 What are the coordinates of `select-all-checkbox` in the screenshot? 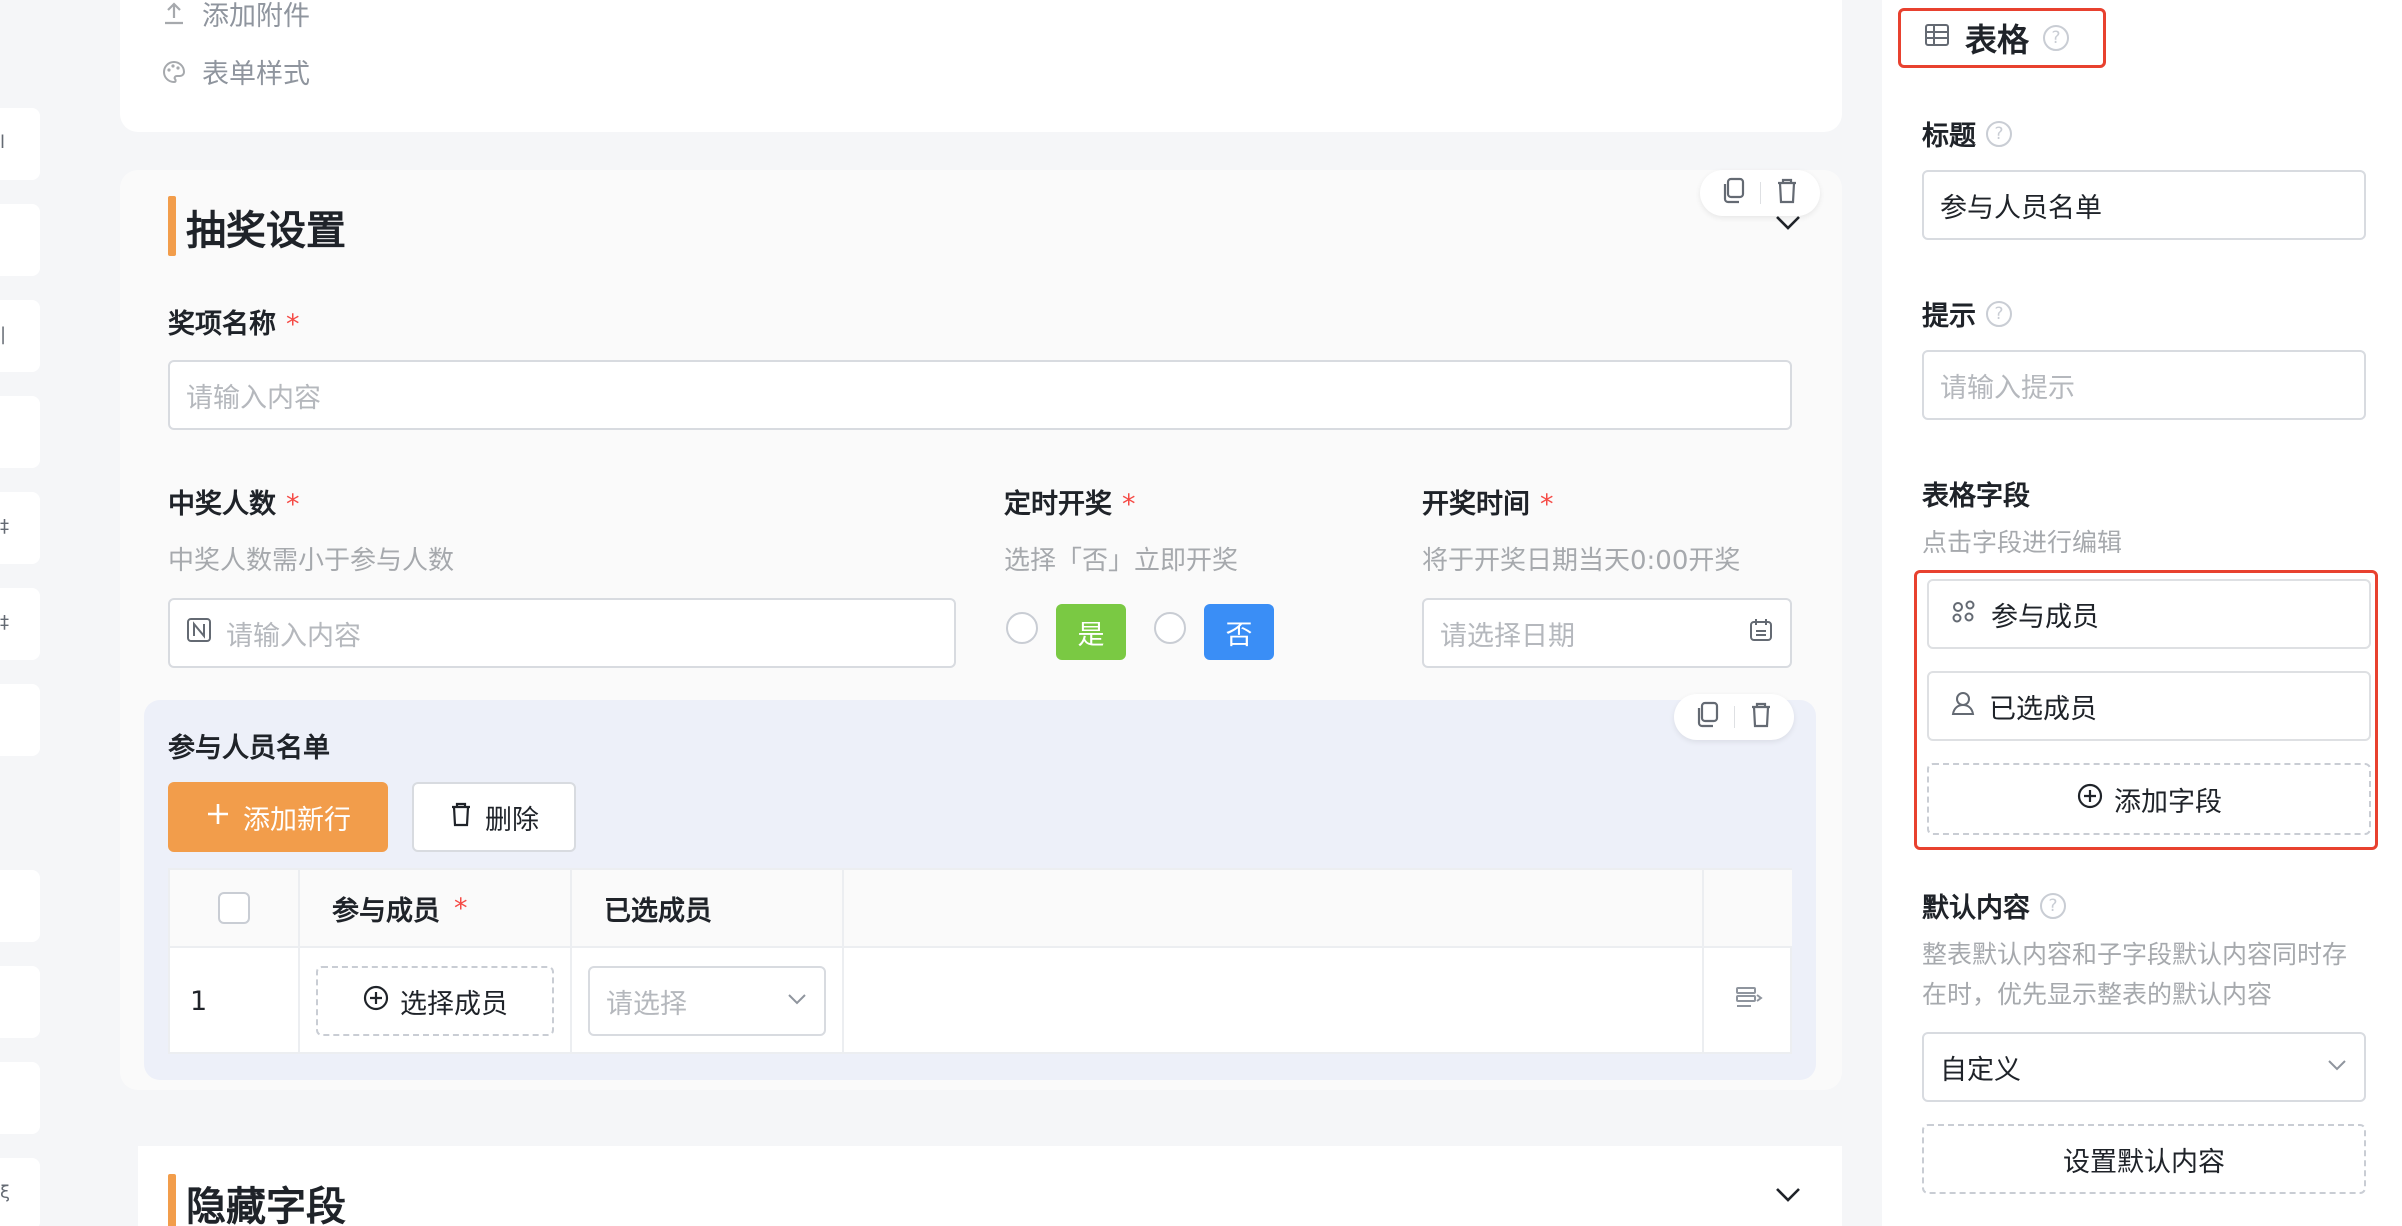 It's located at (234, 908).